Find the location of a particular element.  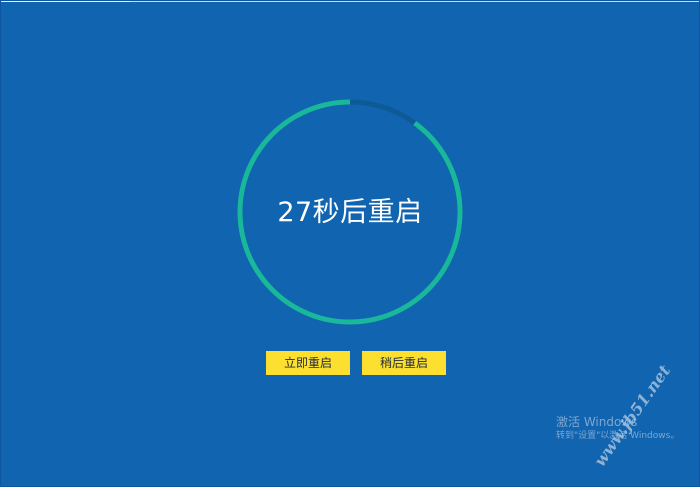

countdown-text: 27秒后重启 is located at coordinates (350, 212).